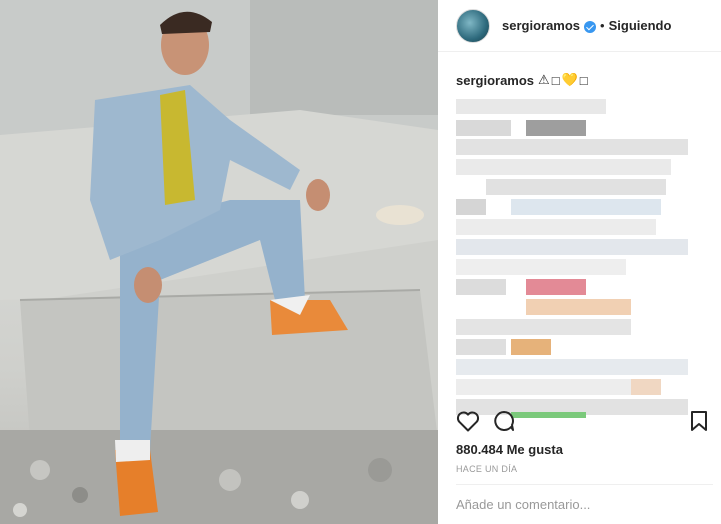 The height and width of the screenshot is (524, 721). Describe the element at coordinates (569, 79) in the screenshot. I see `heart-emoji: 💛` at that location.